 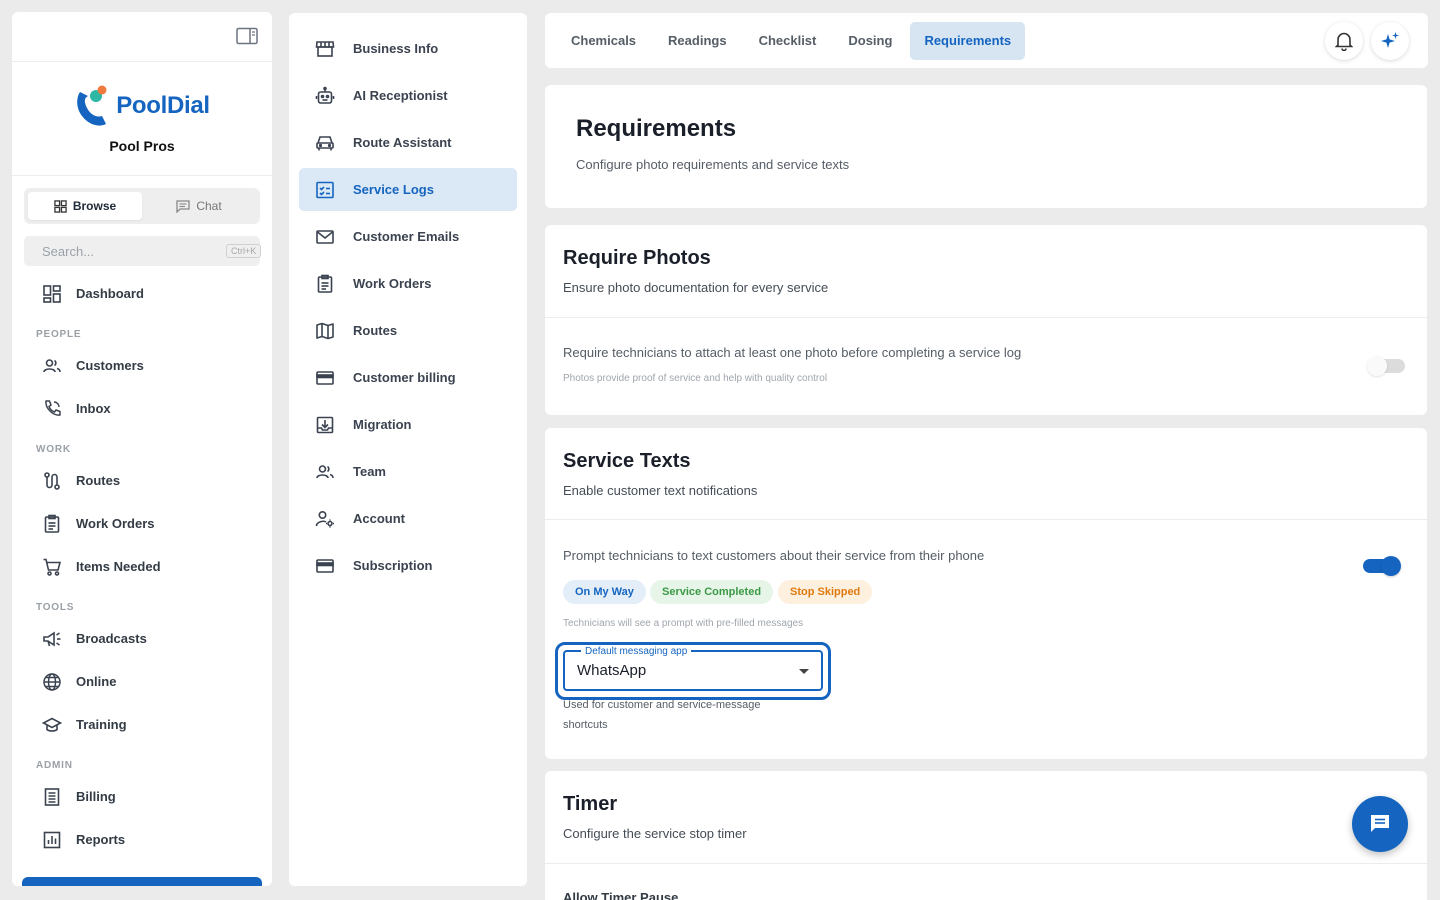 What do you see at coordinates (96, 681) in the screenshot?
I see `sidebar-item-label: Online` at bounding box center [96, 681].